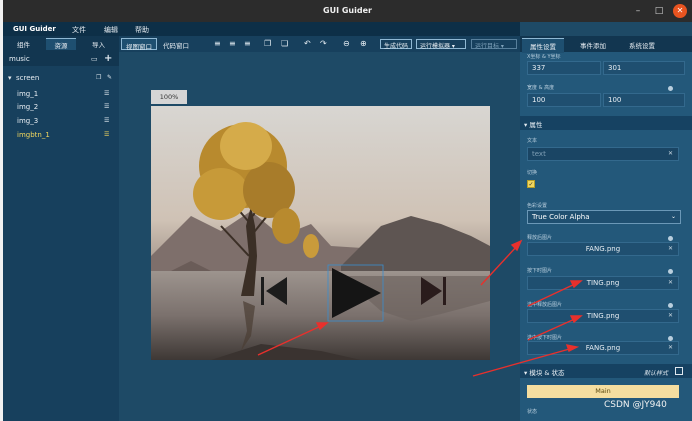 The image size is (692, 421). I want to click on menu-edit: 编辑, so click(111, 30).